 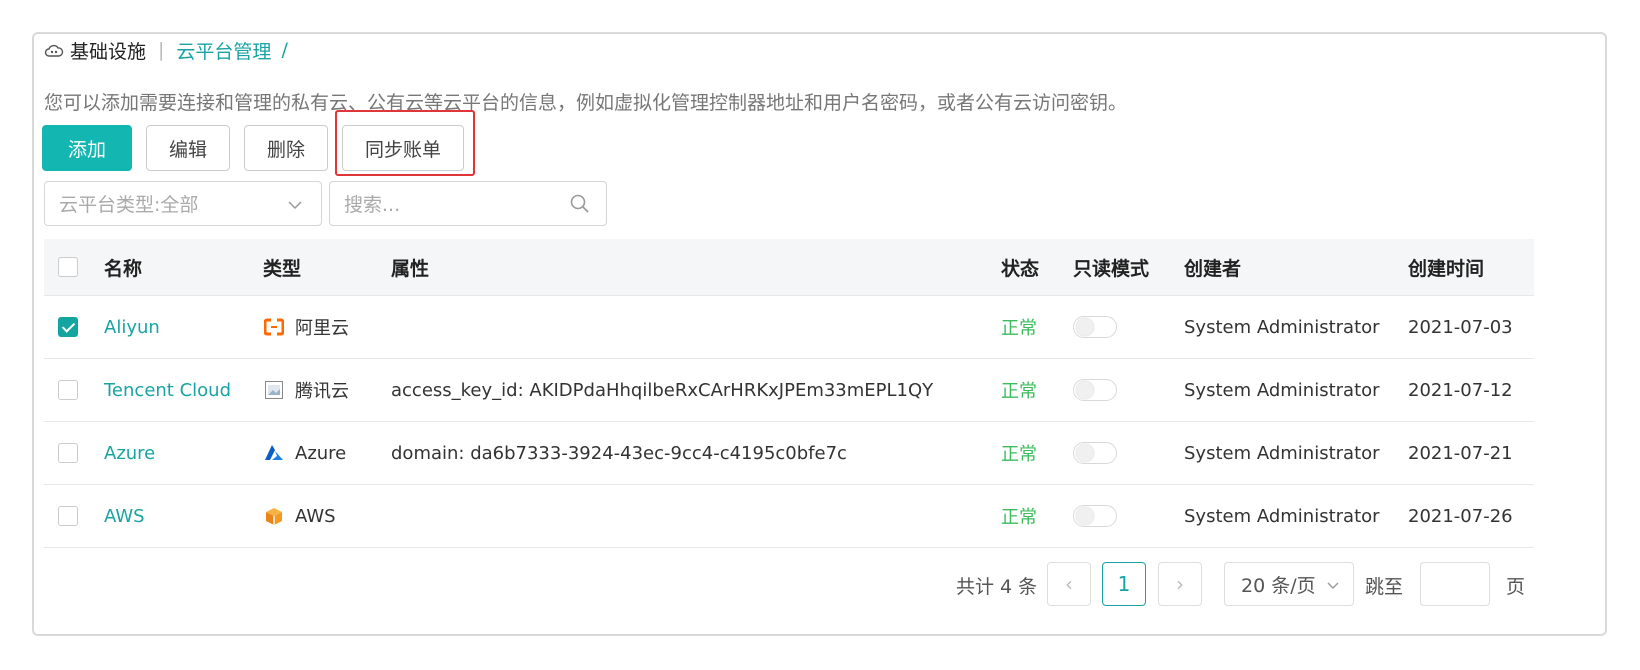 What do you see at coordinates (274, 390) in the screenshot?
I see `tencent-icon` at bounding box center [274, 390].